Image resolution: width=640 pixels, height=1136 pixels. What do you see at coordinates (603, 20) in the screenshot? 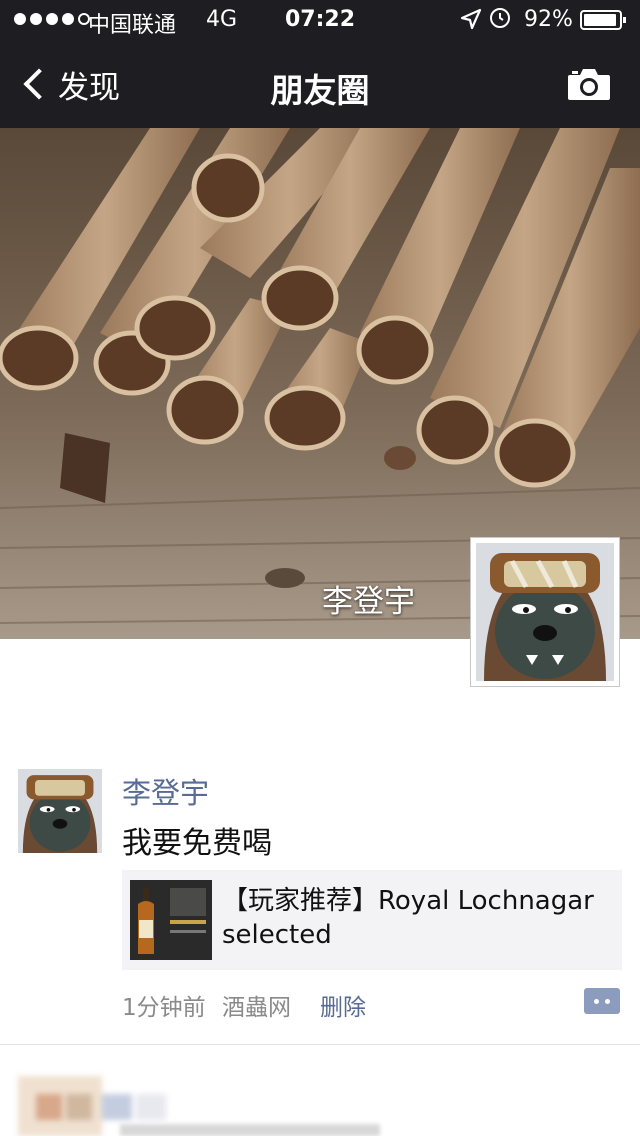
I see `battery-icon` at bounding box center [603, 20].